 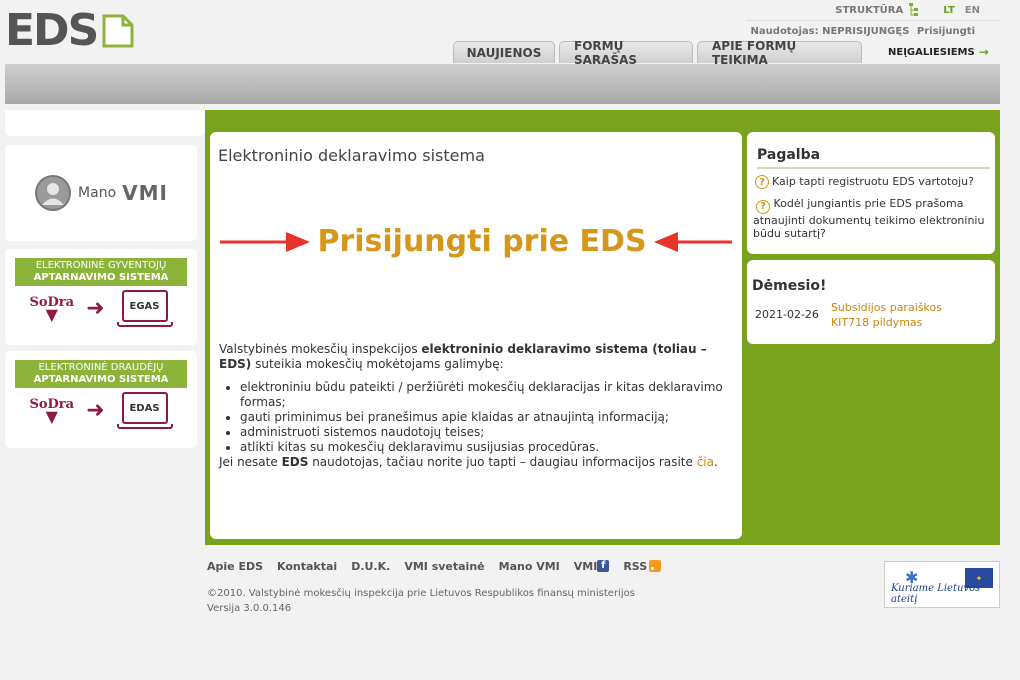 What do you see at coordinates (250, 462) in the screenshot?
I see `more-pre: Jei nesate` at bounding box center [250, 462].